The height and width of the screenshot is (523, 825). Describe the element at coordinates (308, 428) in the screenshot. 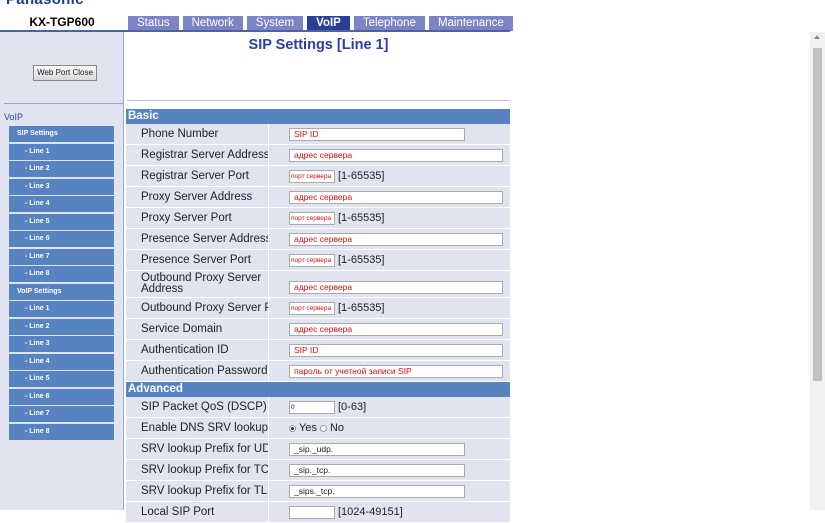

I see `radio-label: Yes` at that location.